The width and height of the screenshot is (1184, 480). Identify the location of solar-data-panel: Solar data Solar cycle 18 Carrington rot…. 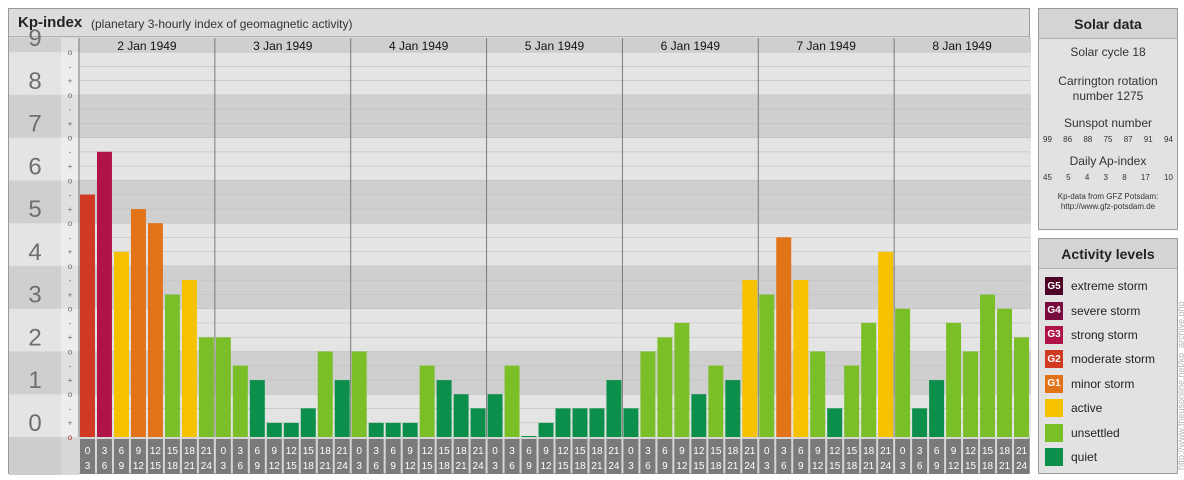
(1108, 119).